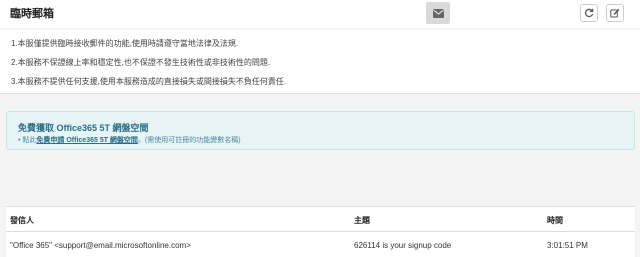  I want to click on promo-suffix: 。(需使用可註冊的功能變數名稱), so click(189, 140).